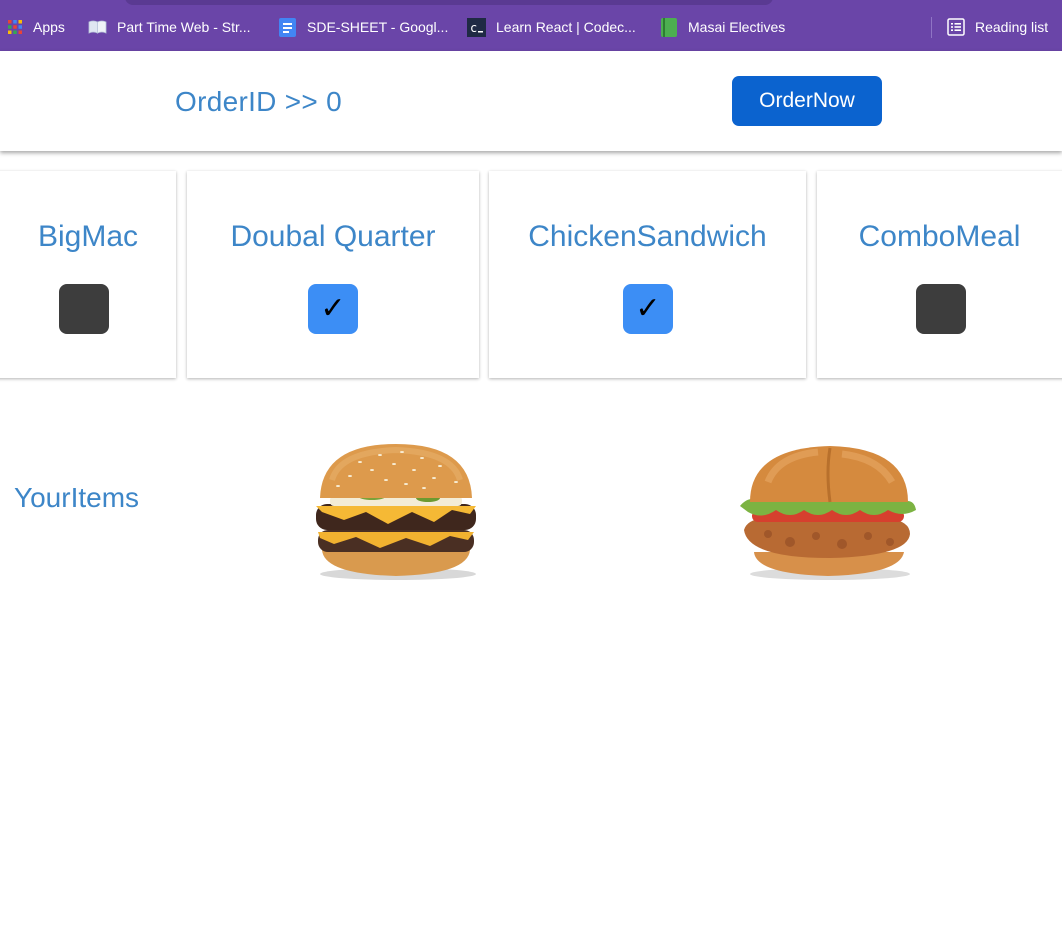 Image resolution: width=1062 pixels, height=942 pixels. Describe the element at coordinates (88, 274) in the screenshot. I see `menu-card-bigmac: BigMac` at that location.